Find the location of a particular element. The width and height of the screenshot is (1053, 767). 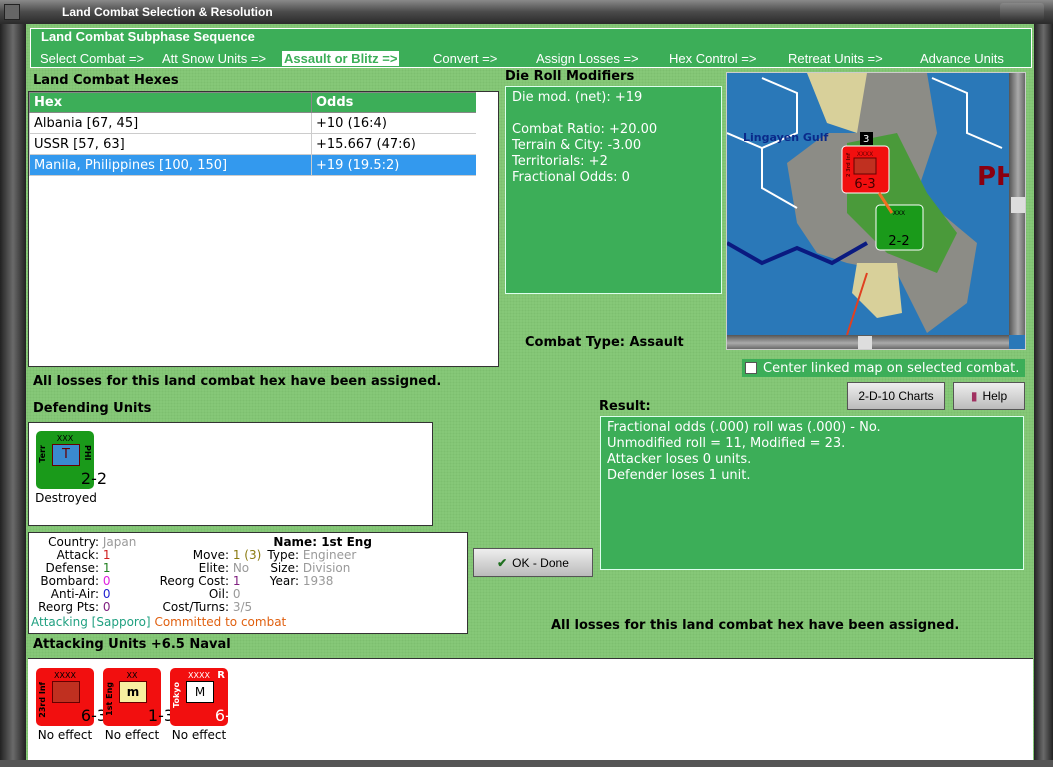

combat-type-label: Combat Type: is located at coordinates (575, 342).